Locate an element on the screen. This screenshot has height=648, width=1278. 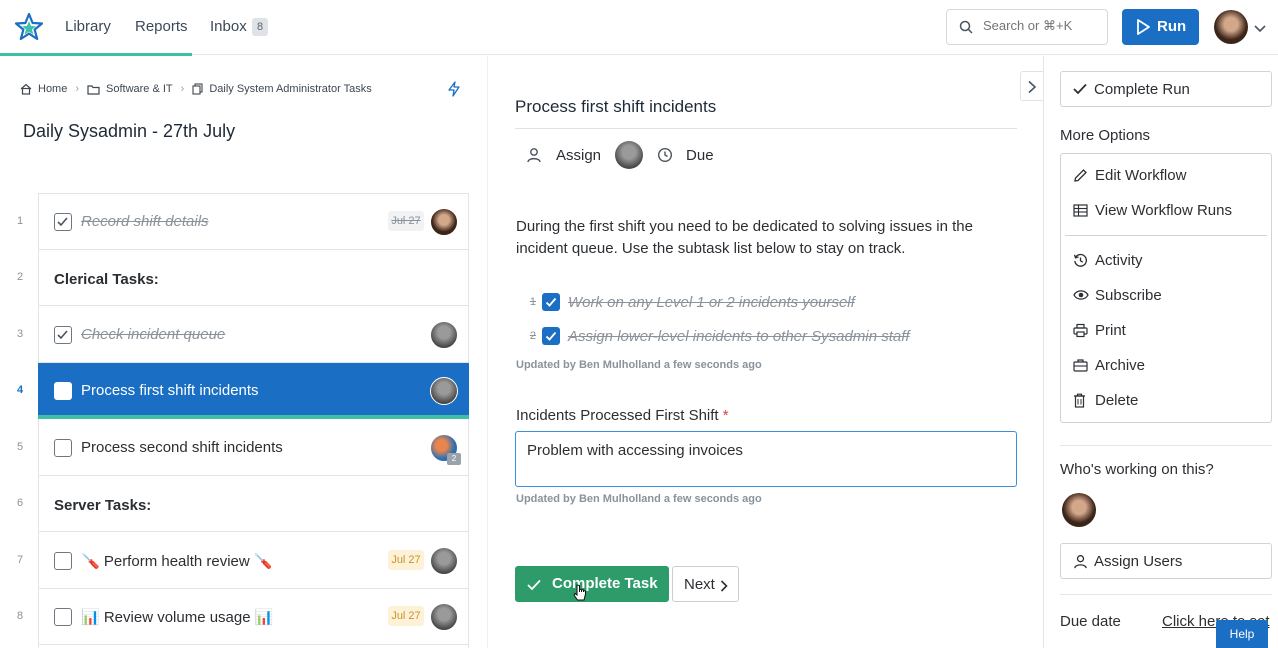
complete-run-label: Complete Run is located at coordinates (1142, 89).